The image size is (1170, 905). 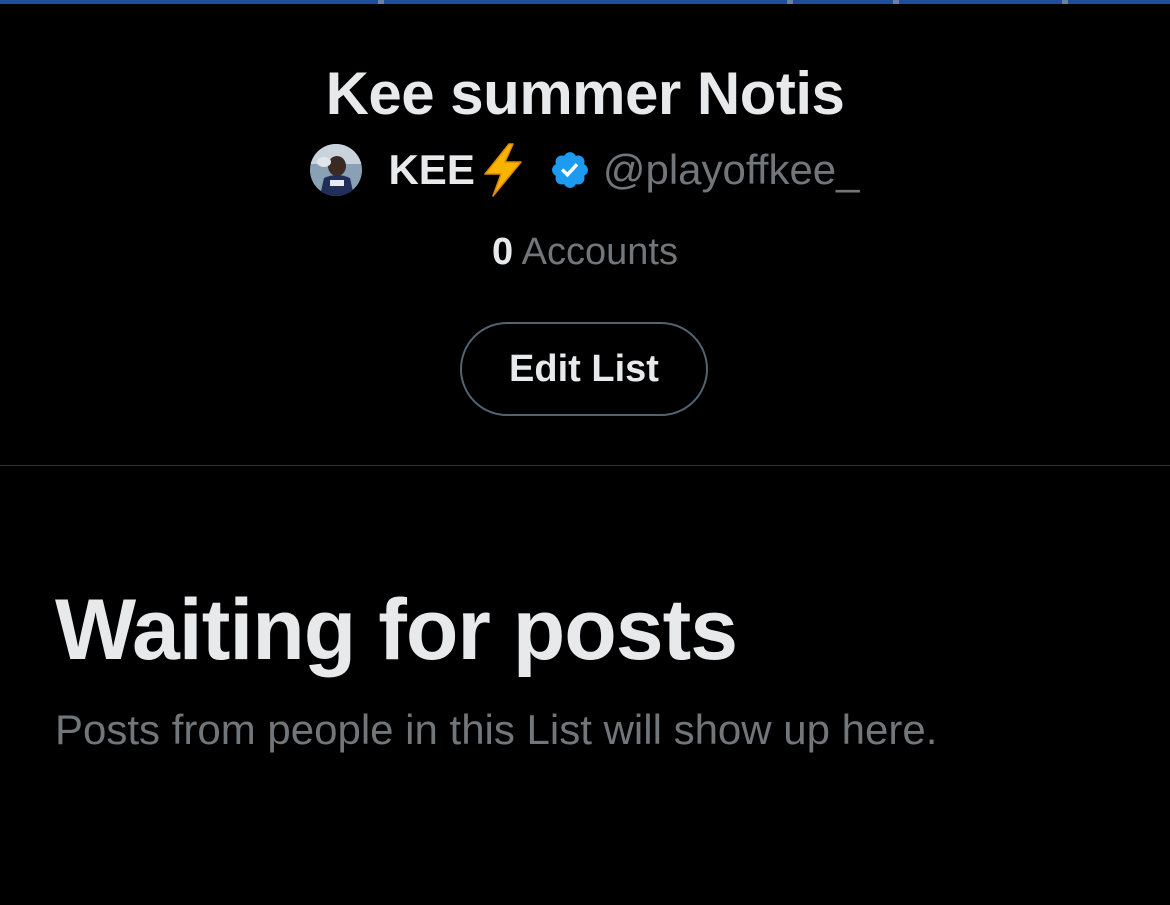 What do you see at coordinates (599, 252) in the screenshot?
I see `accounts-label: Accounts` at bounding box center [599, 252].